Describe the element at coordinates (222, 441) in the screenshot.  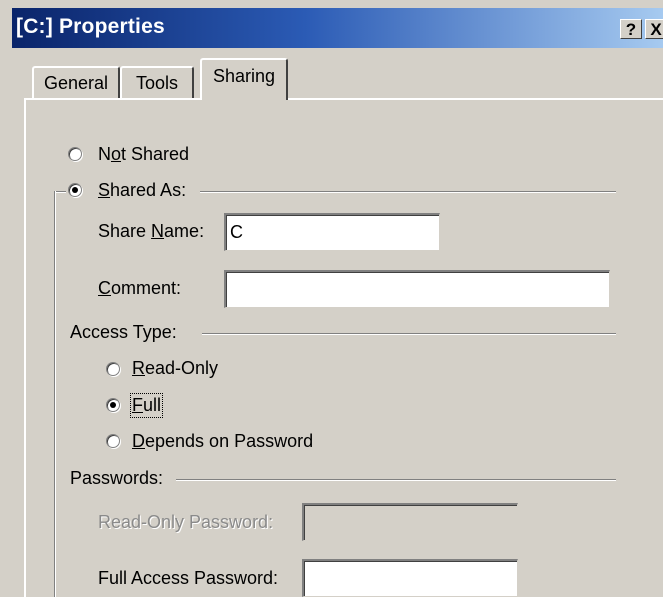
I see `depends-on-password-label: Depends on Password` at that location.